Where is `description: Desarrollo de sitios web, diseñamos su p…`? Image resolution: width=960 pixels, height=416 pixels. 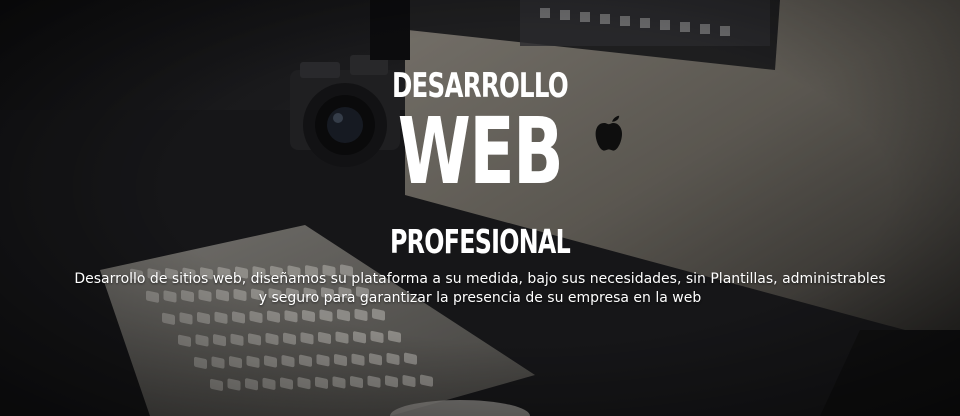
description: Desarrollo de sitios web, diseñamos su p… is located at coordinates (480, 289).